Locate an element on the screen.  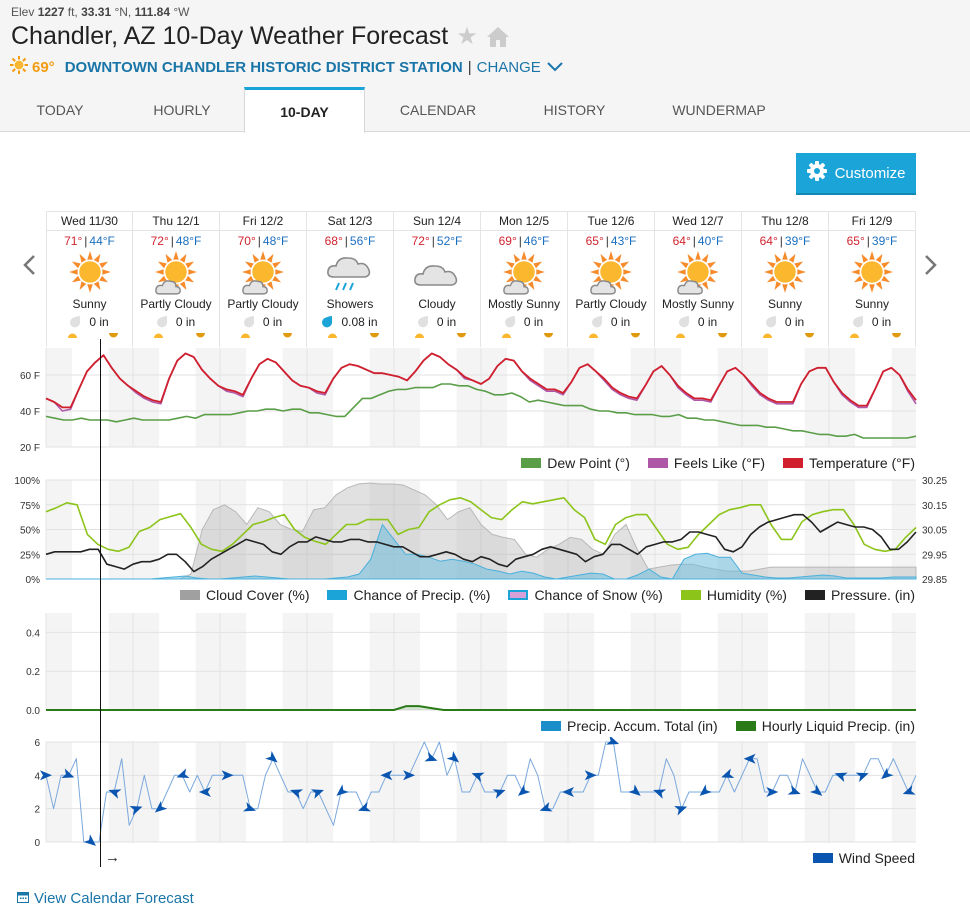
day-name: Wed 12/7 is located at coordinates (698, 221).